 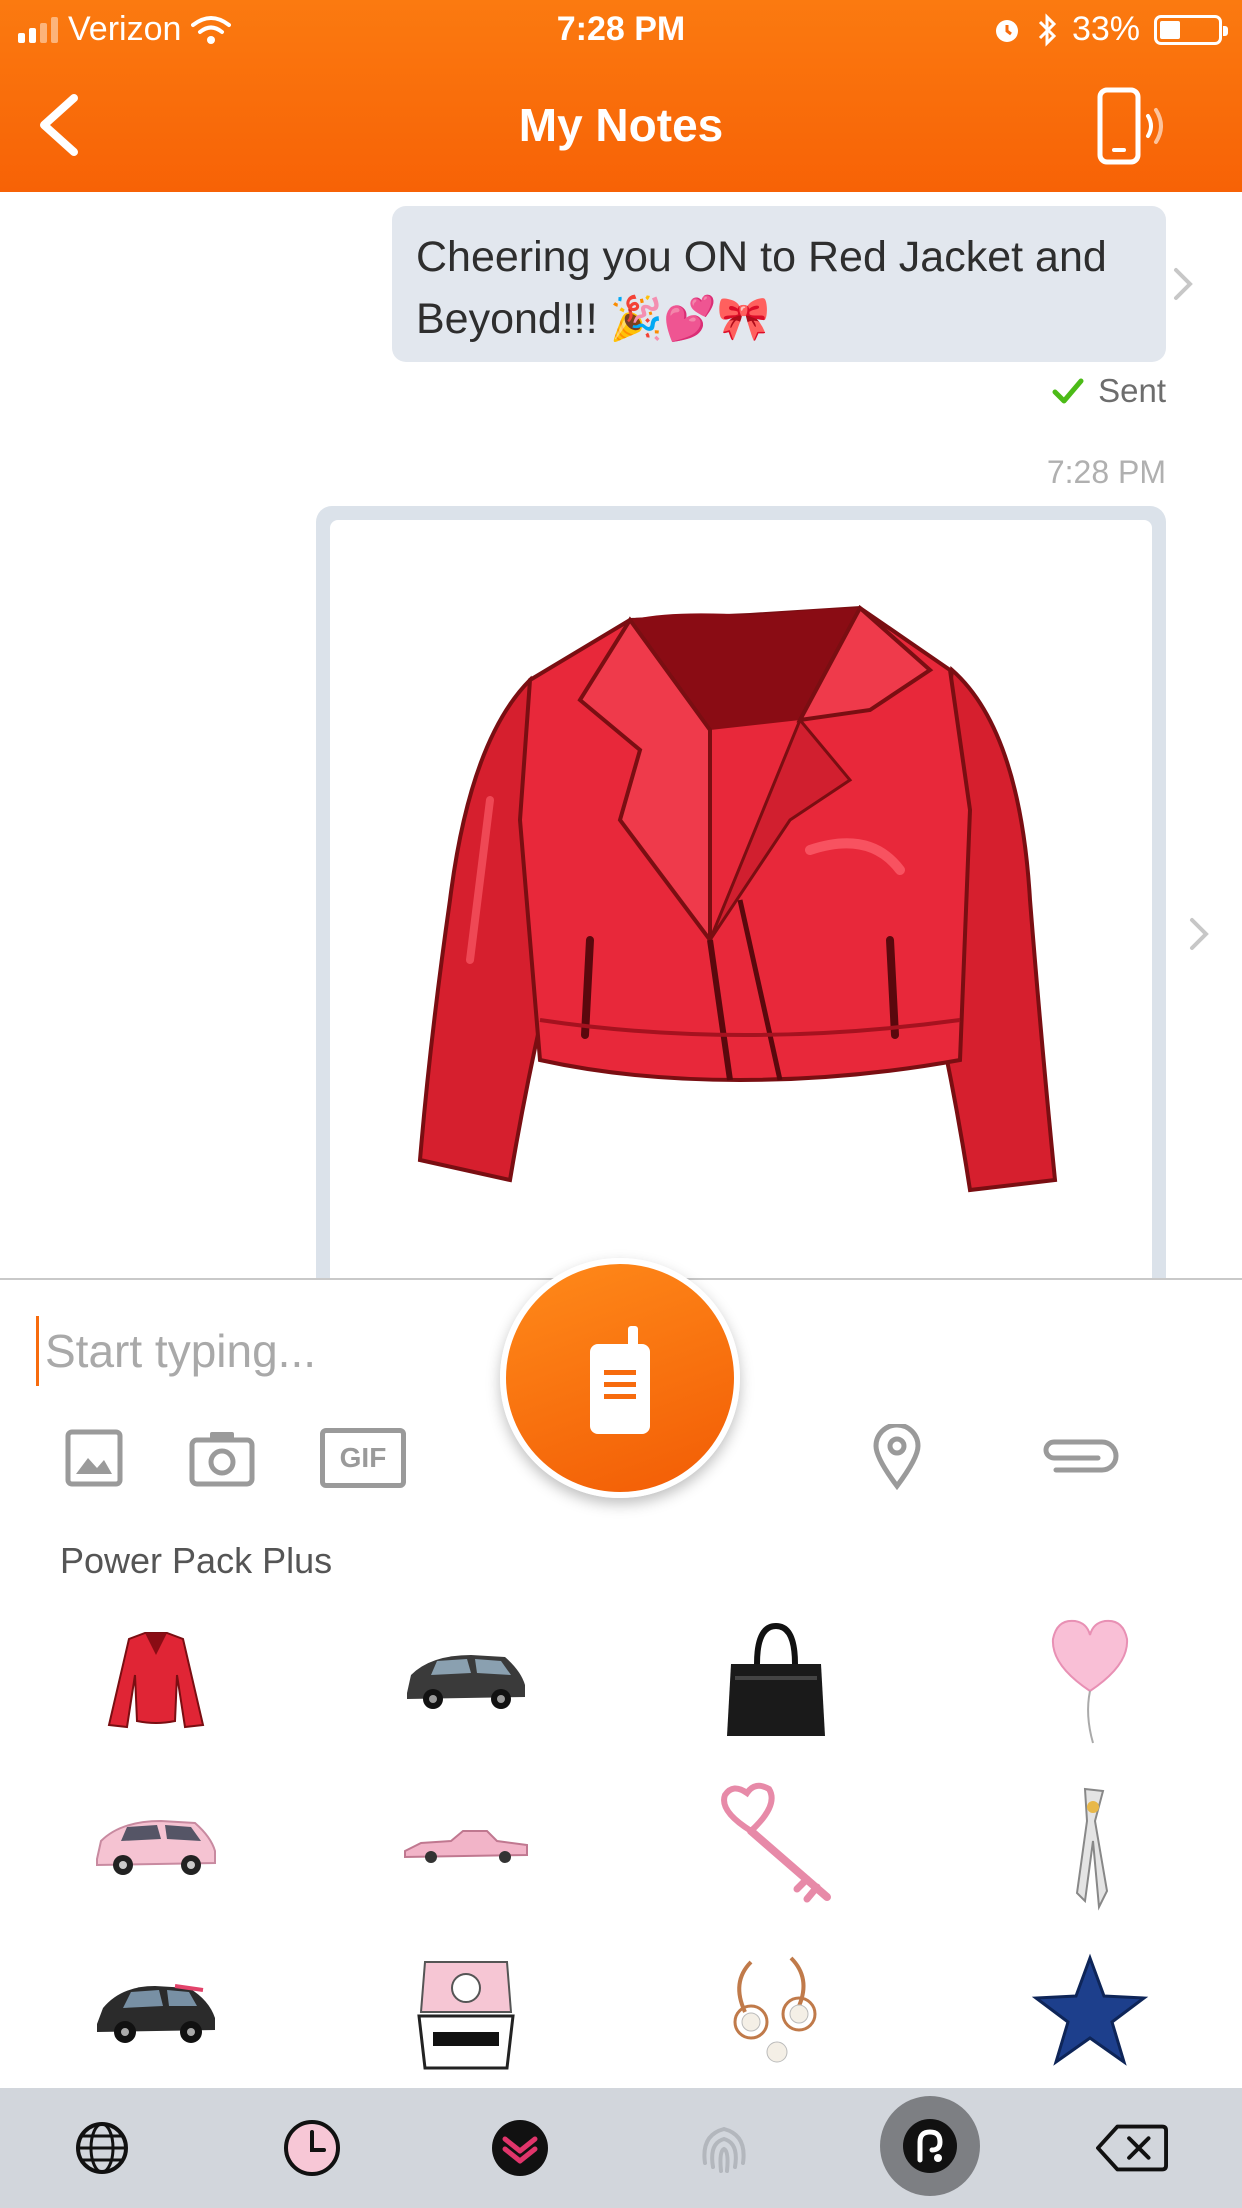 I want to click on recent-button, so click(x=312, y=2148).